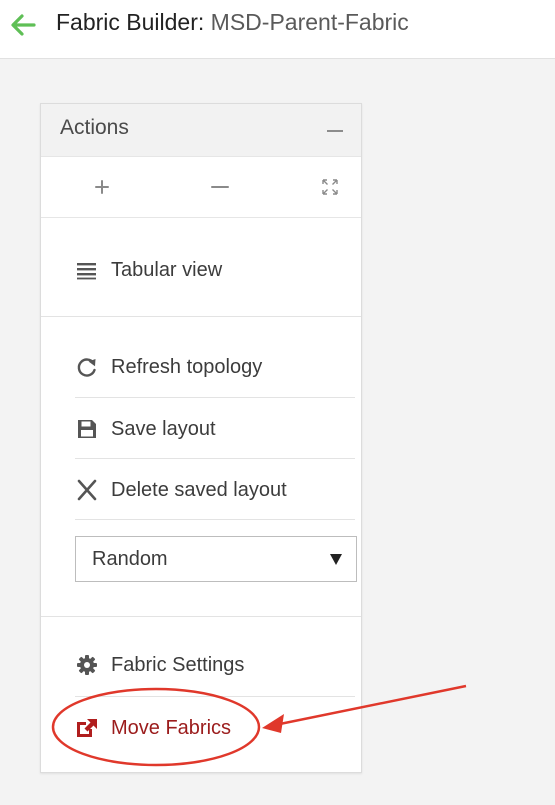 This screenshot has height=805, width=555. Describe the element at coordinates (201, 187) in the screenshot. I see `zoom-controls` at that location.